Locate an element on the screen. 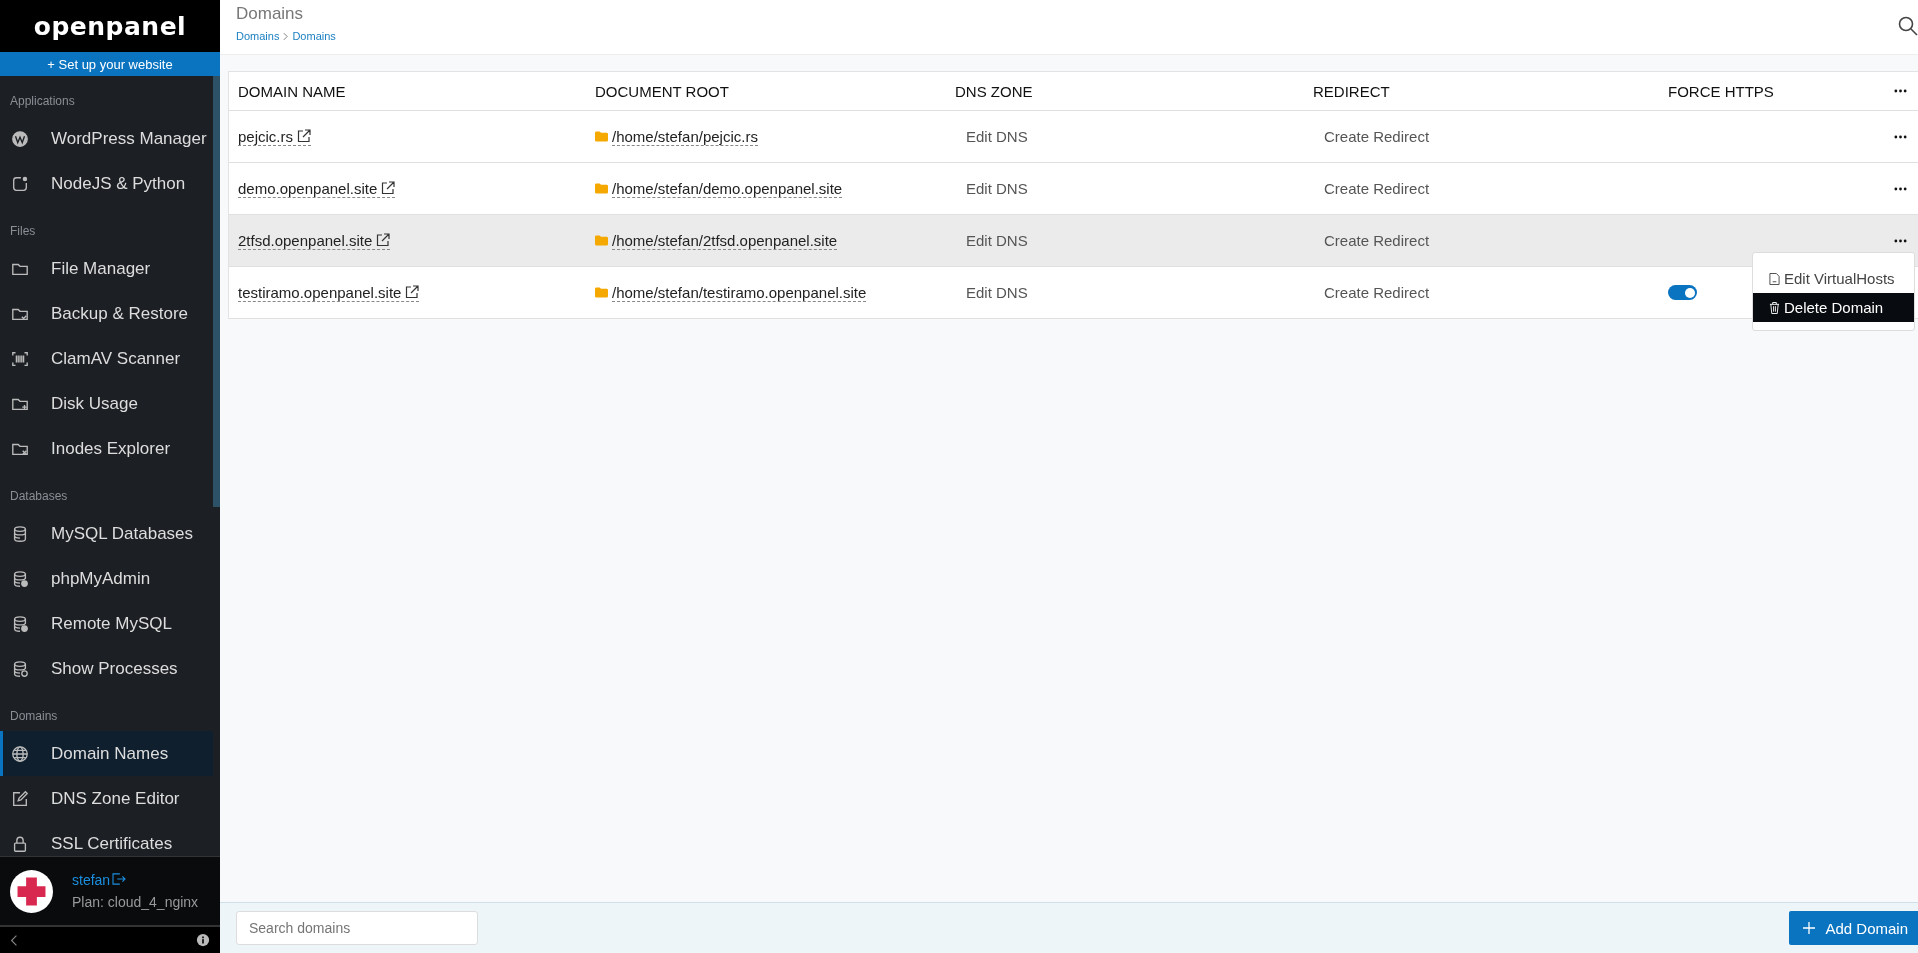 The height and width of the screenshot is (953, 1918). section-label: Domains is located at coordinates (34, 716).